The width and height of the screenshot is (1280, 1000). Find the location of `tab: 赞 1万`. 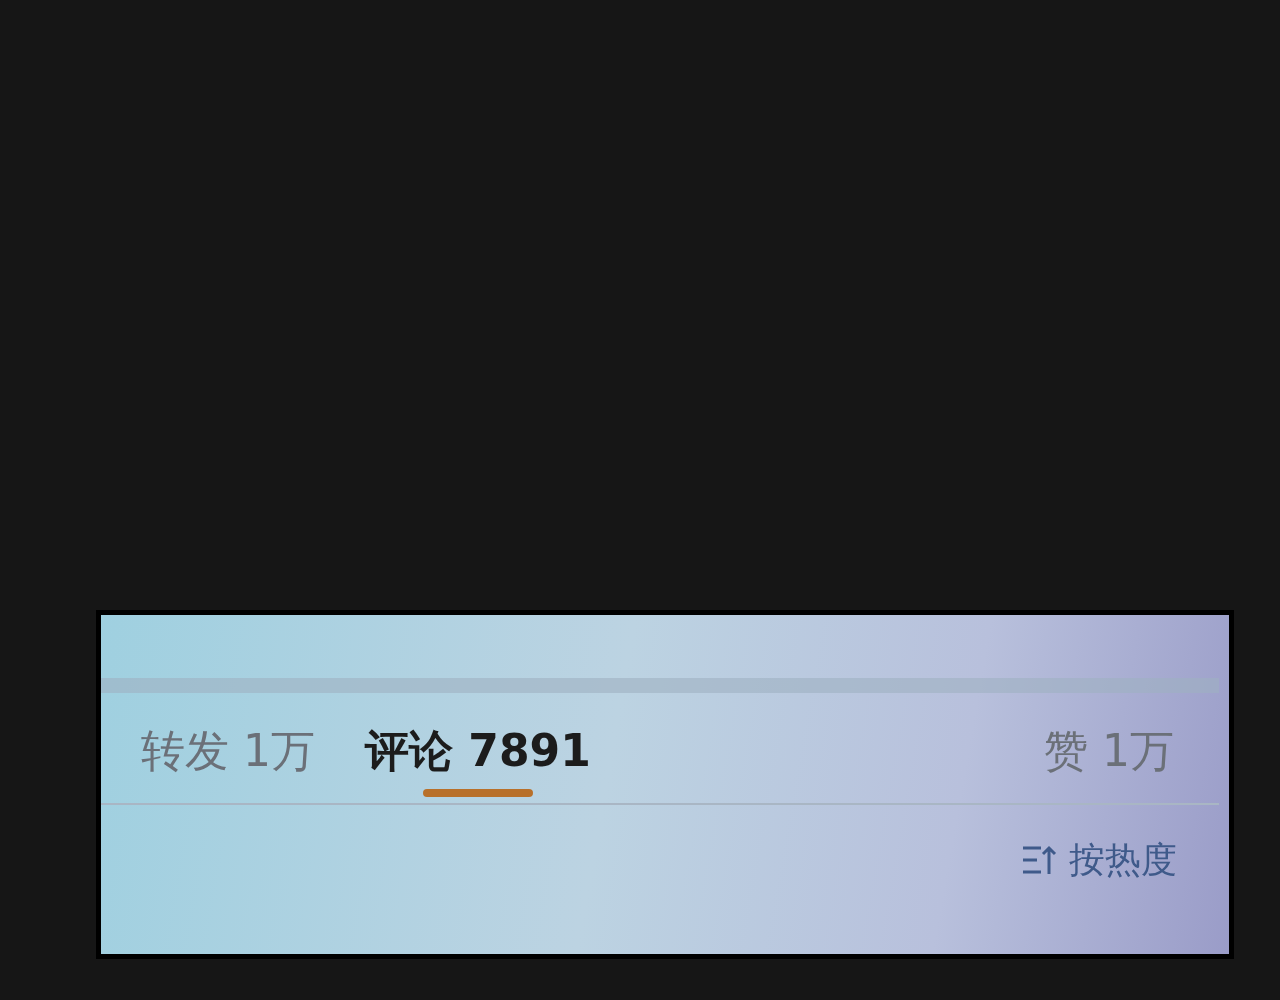

tab: 赞 1万 is located at coordinates (1109, 759).